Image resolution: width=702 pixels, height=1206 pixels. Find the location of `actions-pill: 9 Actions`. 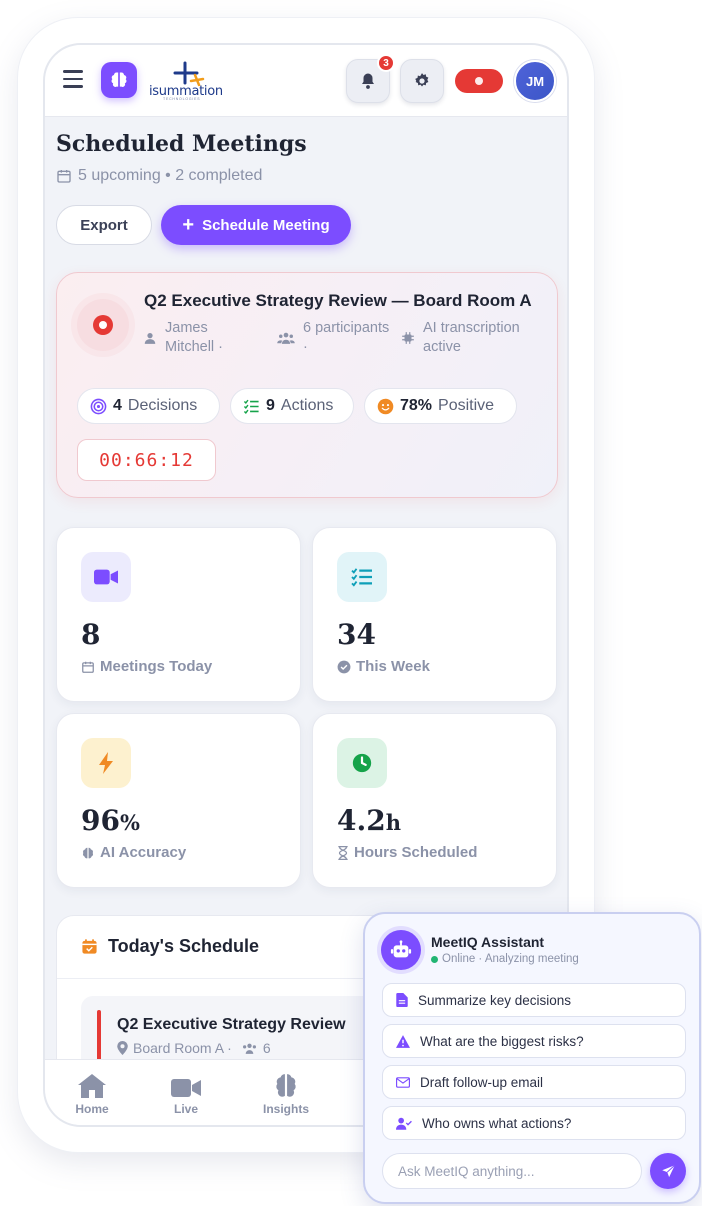

actions-pill: 9 Actions is located at coordinates (292, 406).